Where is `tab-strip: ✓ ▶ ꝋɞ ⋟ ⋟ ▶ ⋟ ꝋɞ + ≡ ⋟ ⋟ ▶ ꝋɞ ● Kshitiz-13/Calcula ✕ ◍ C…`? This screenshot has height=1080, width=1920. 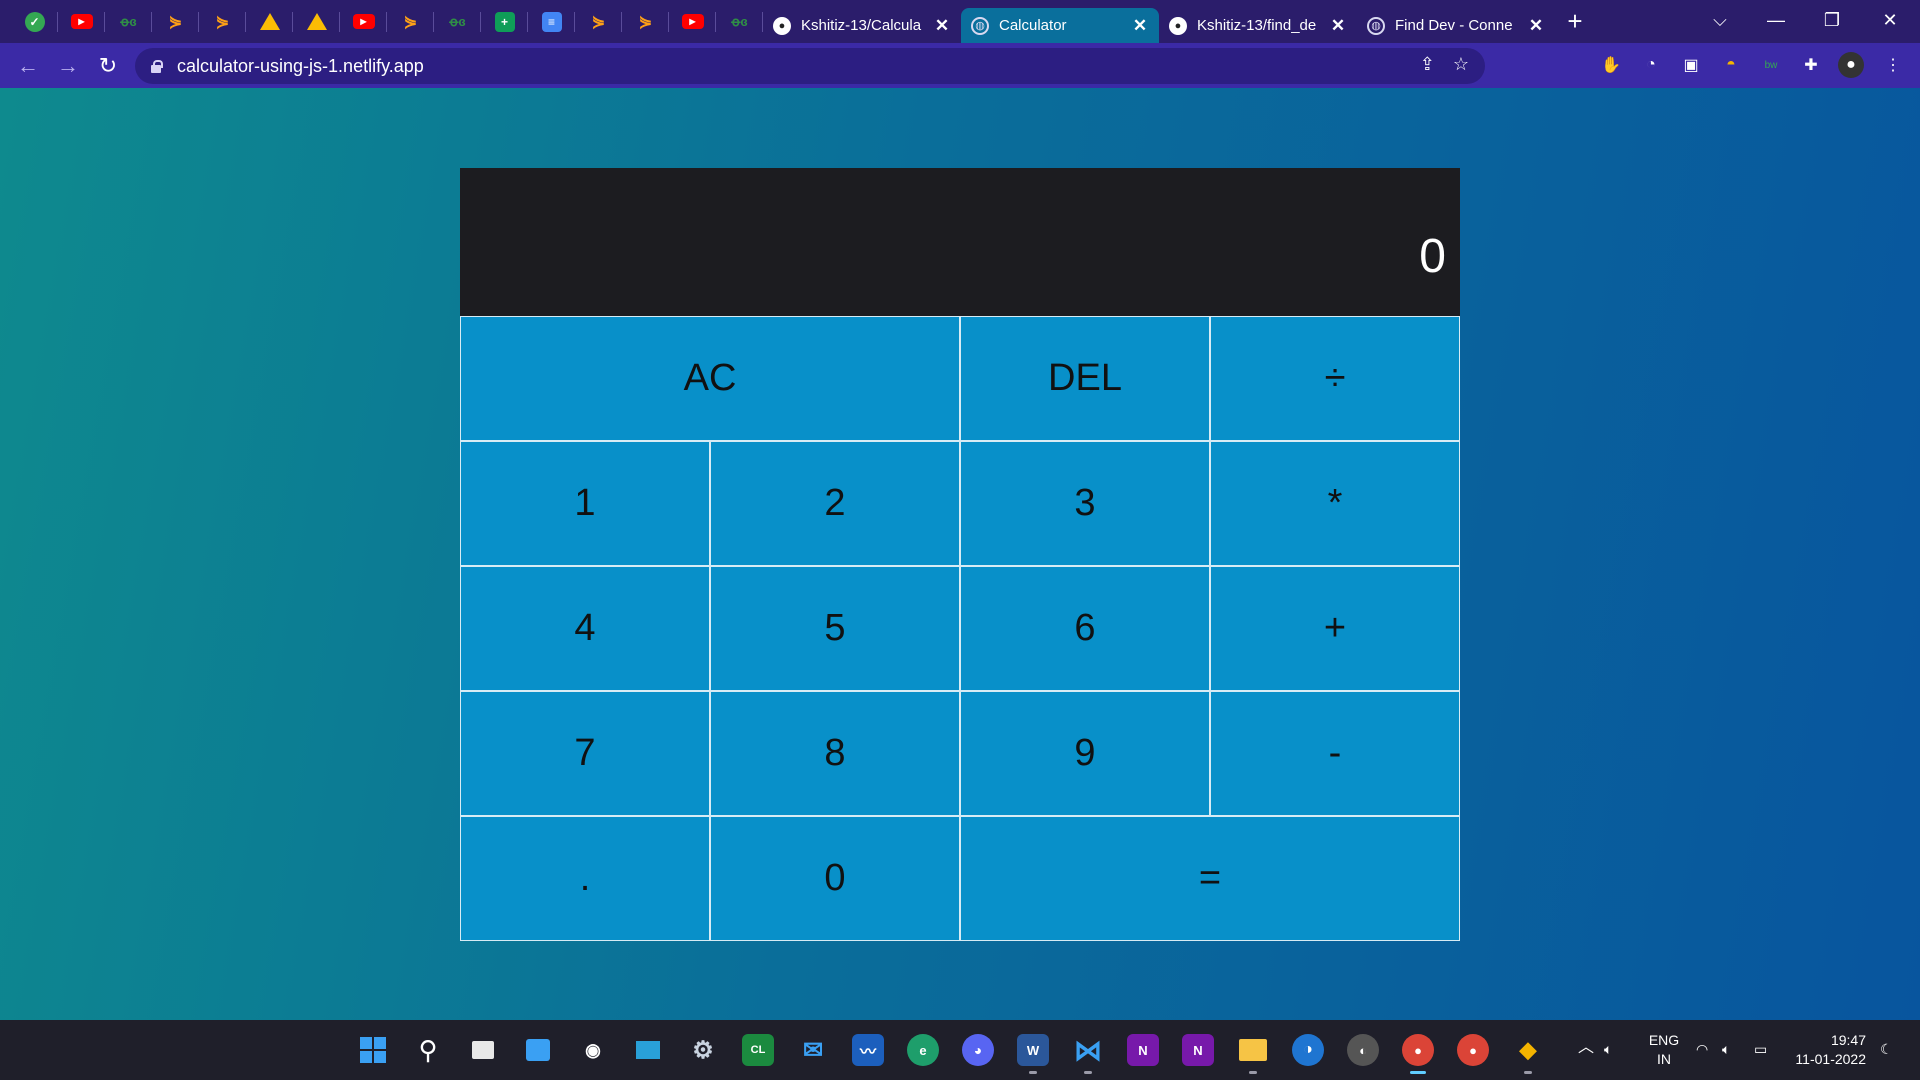 tab-strip: ✓ ▶ ꝋɞ ⋟ ⋟ ▶ ⋟ ꝋɞ + ≡ ⋟ ⋟ ▶ ꝋɞ ● Kshitiz-13/Calcula ✕ ◍ C… is located at coordinates (960, 21).